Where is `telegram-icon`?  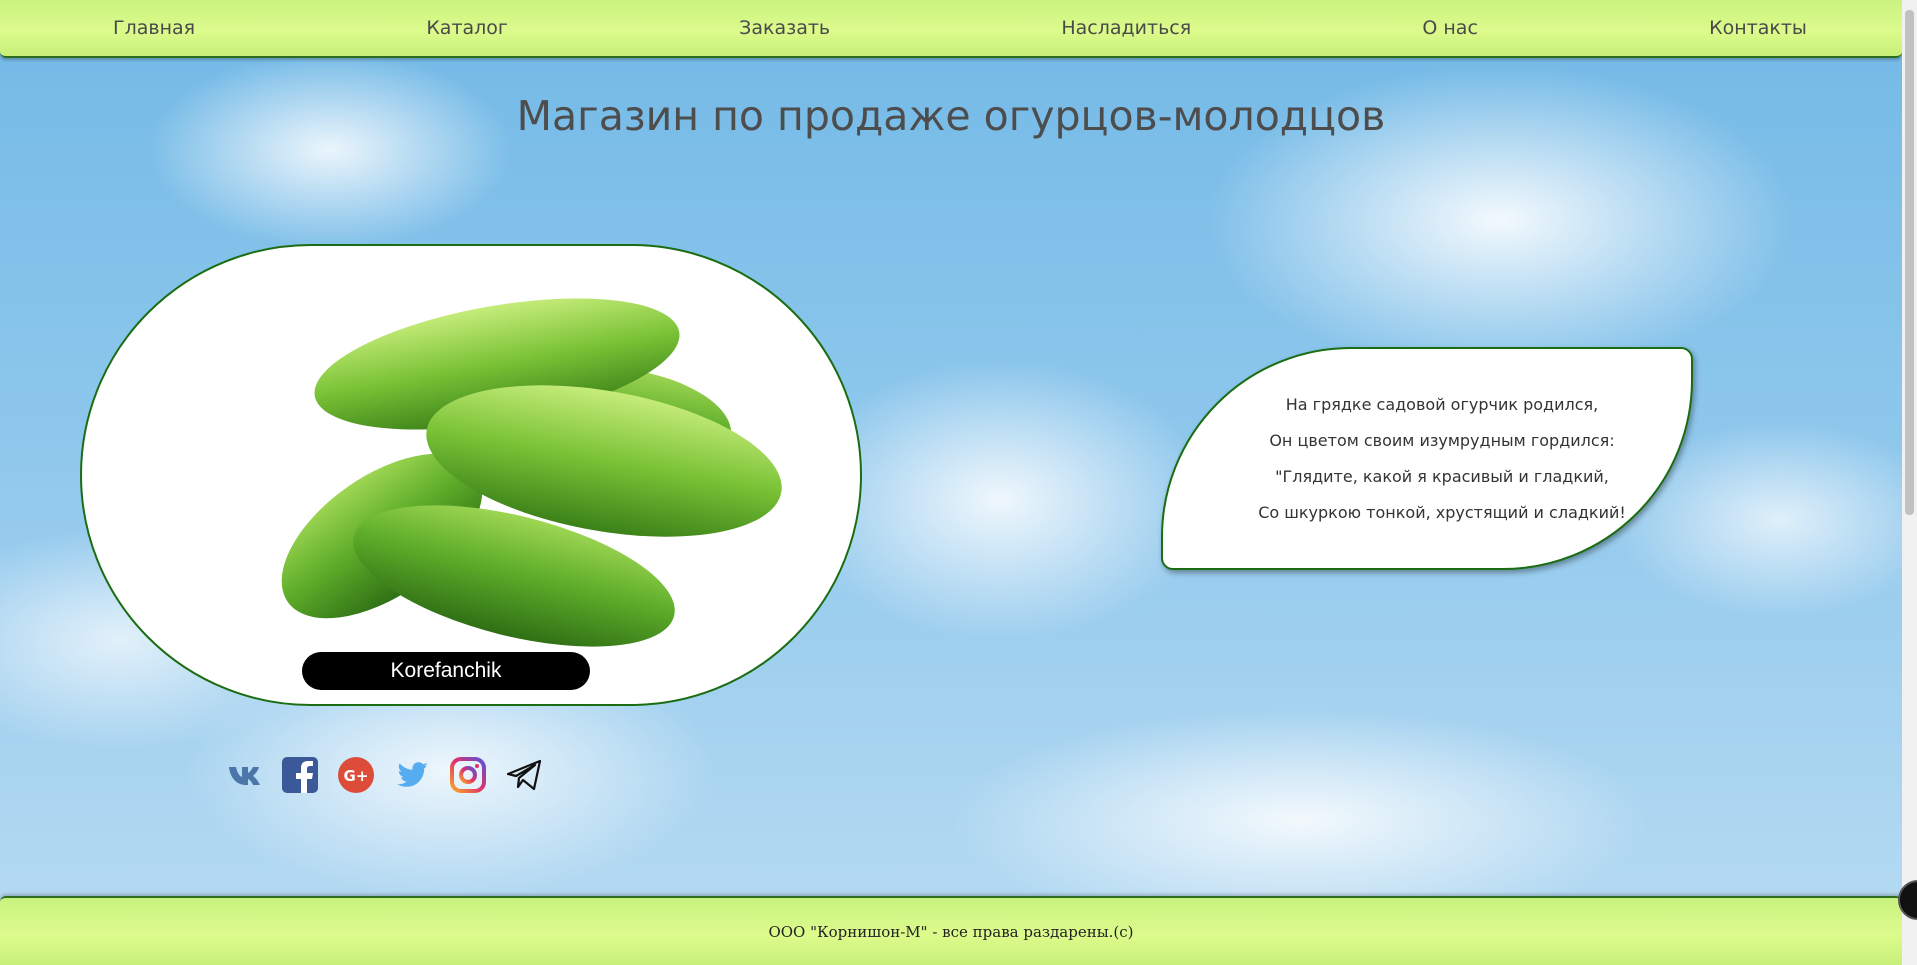 telegram-icon is located at coordinates (524, 775).